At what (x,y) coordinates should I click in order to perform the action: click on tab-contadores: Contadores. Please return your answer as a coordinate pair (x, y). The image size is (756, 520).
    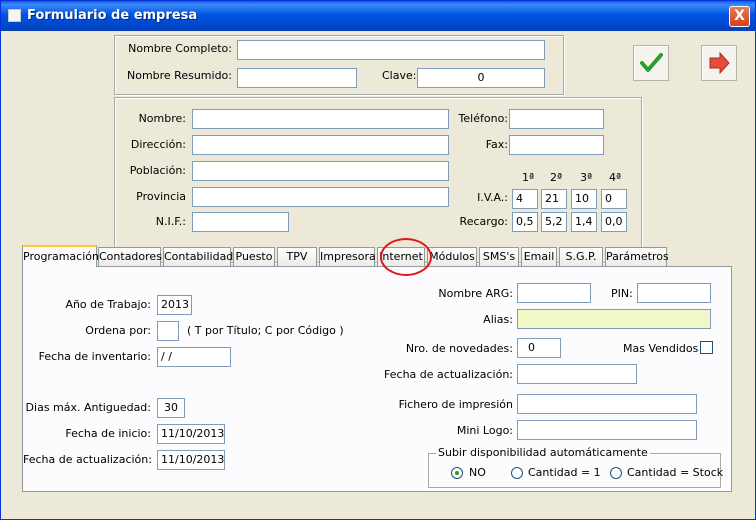
    Looking at the image, I should click on (130, 256).